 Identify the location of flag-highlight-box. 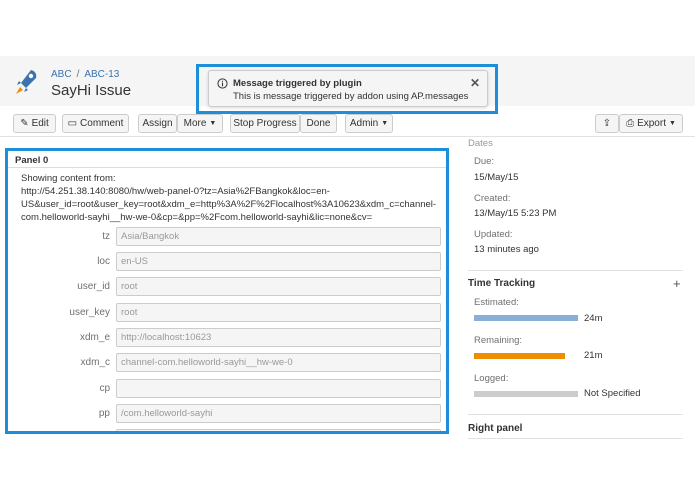
(347, 89).